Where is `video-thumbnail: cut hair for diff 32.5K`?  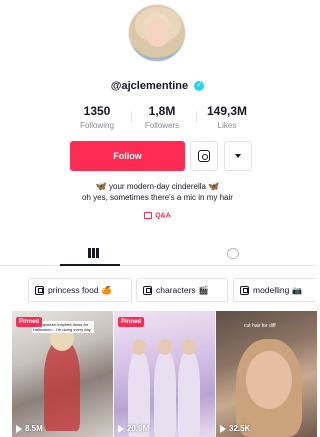 video-thumbnail: cut hair for diff 32.5K is located at coordinates (266, 374).